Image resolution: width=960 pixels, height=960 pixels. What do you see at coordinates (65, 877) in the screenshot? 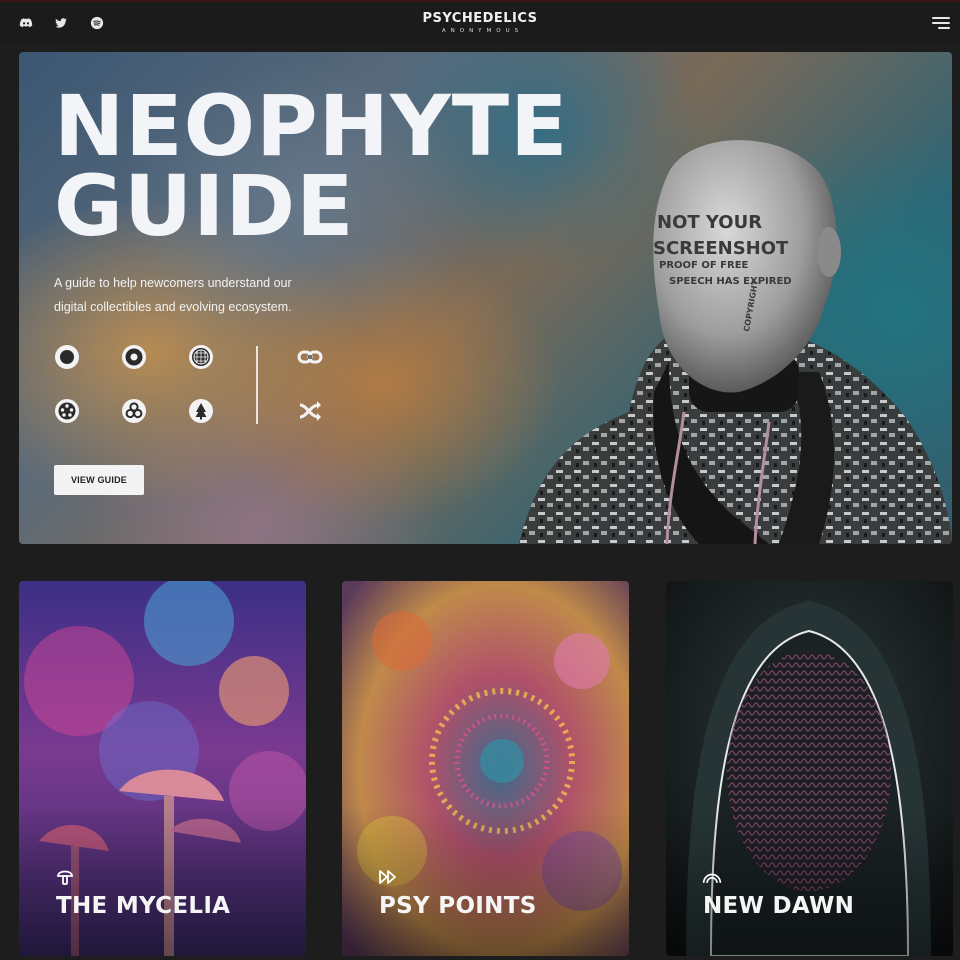
I see `mushroom-icon` at bounding box center [65, 877].